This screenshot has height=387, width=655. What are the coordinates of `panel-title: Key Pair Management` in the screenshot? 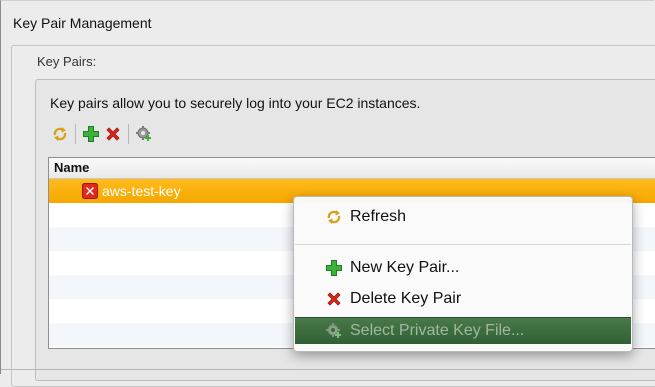 It's located at (82, 23).